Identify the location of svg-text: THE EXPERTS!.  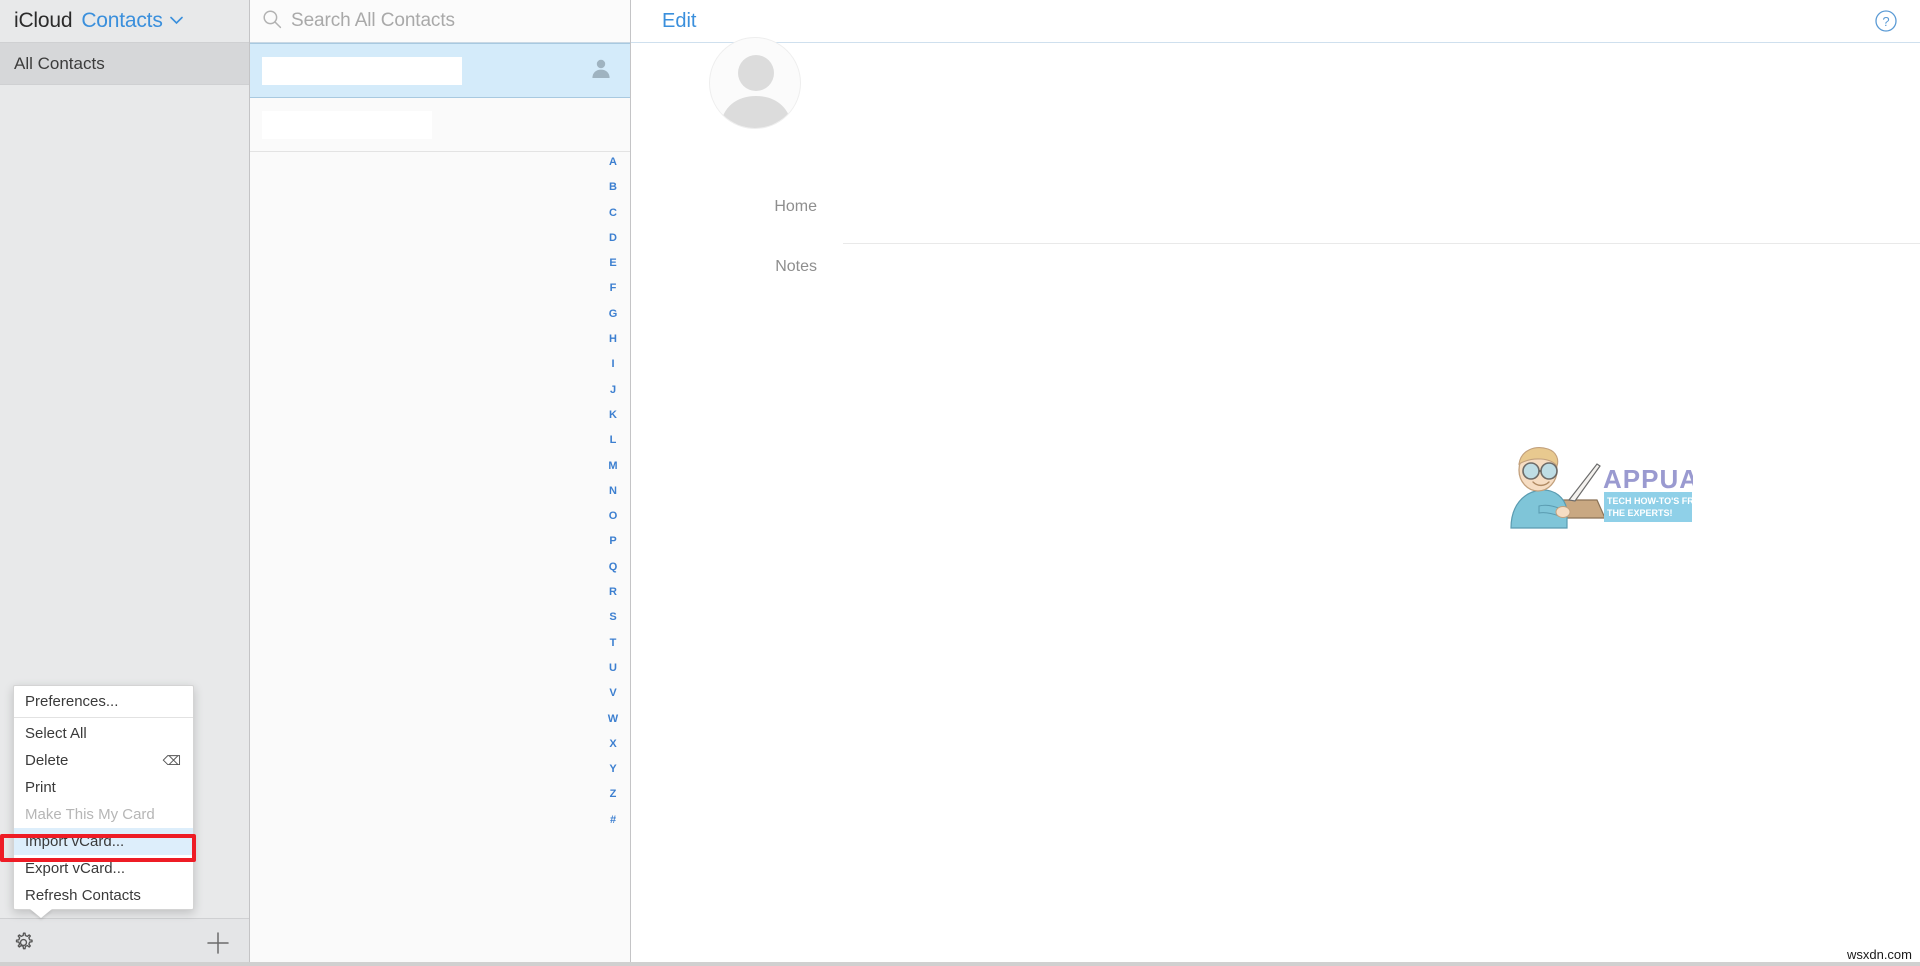
(1640, 513).